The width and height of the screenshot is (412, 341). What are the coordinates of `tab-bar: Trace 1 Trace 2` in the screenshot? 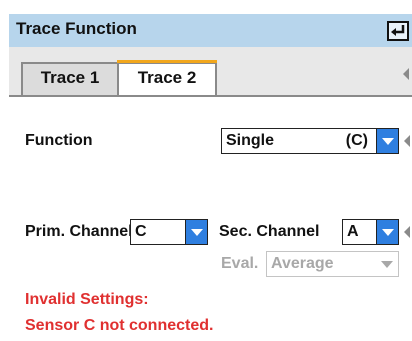 It's located at (210, 71).